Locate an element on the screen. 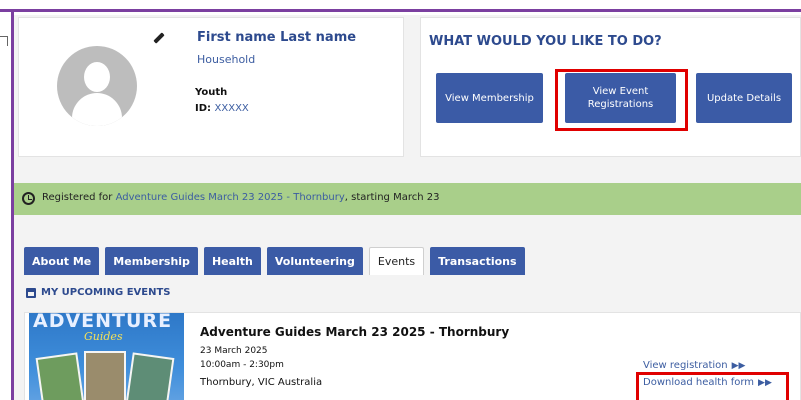 This screenshot has height=400, width=801. view-registration-link: View registration ▶▶ is located at coordinates (694, 365).